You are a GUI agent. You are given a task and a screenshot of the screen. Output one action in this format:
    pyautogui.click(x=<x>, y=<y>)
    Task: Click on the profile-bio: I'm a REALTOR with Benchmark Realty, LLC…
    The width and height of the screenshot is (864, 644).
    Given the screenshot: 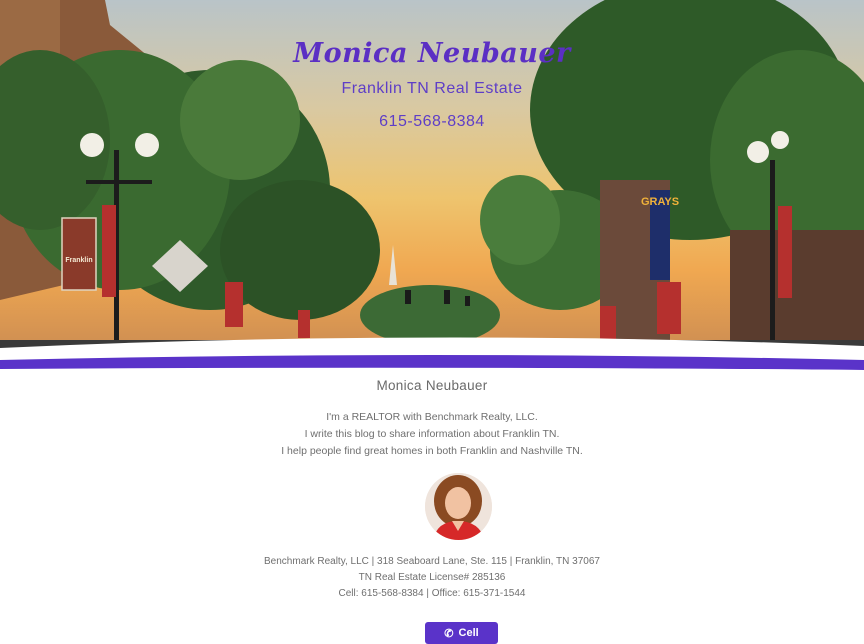 What is the action you would take?
    pyautogui.click(x=432, y=434)
    